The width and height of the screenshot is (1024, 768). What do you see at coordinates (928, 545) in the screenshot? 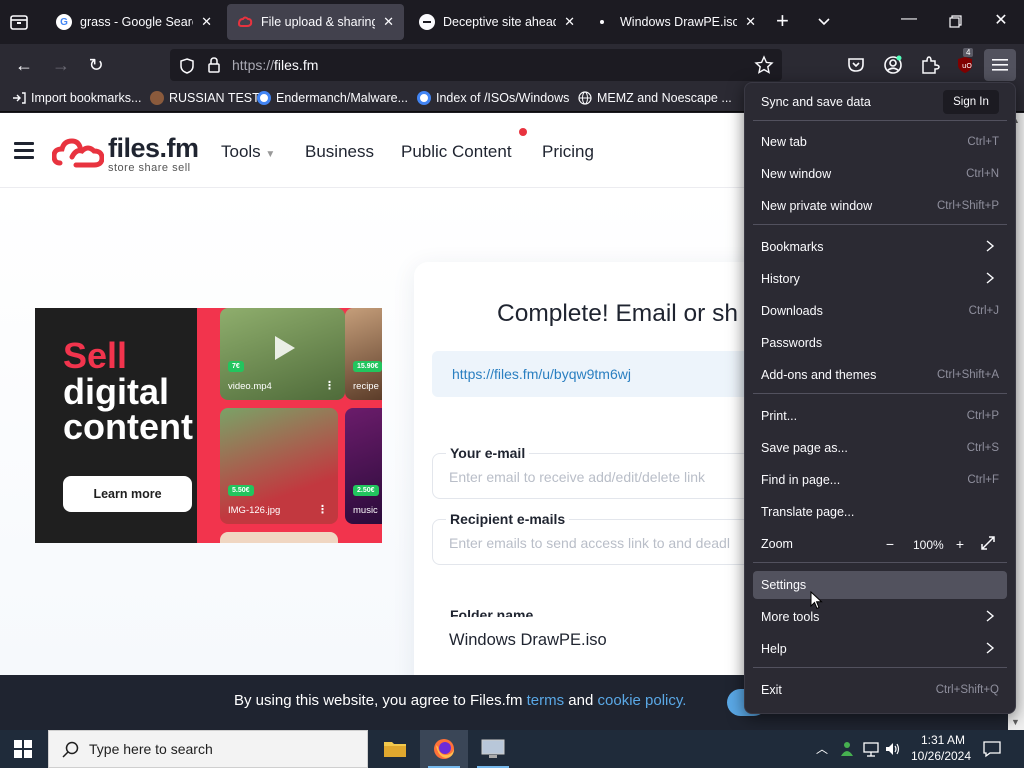
I see `zoom-level: 100%` at bounding box center [928, 545].